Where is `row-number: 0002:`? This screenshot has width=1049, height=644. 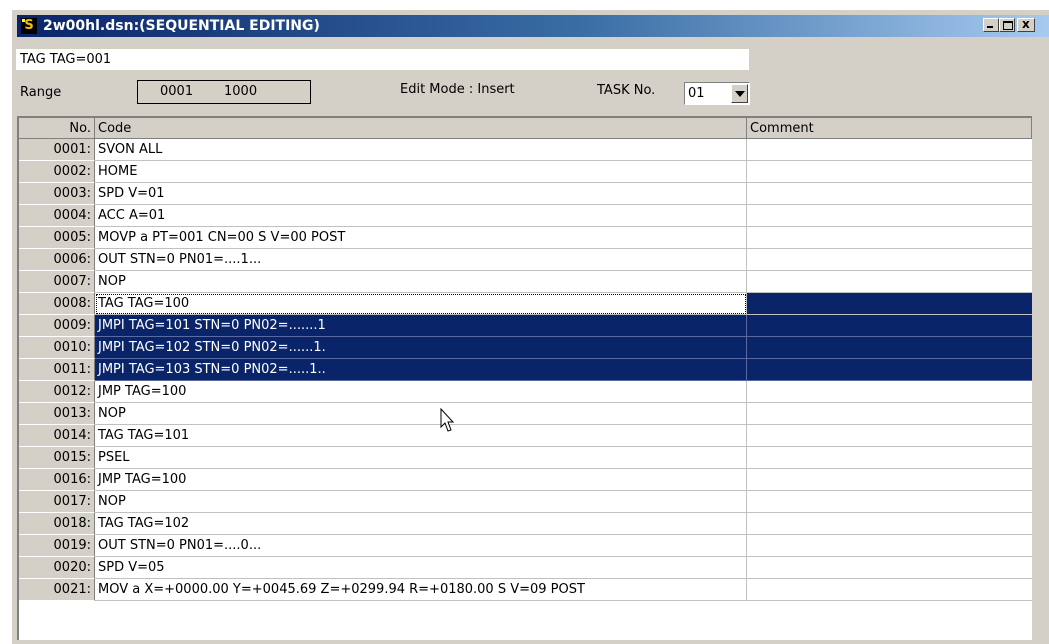
row-number: 0002: is located at coordinates (57, 172).